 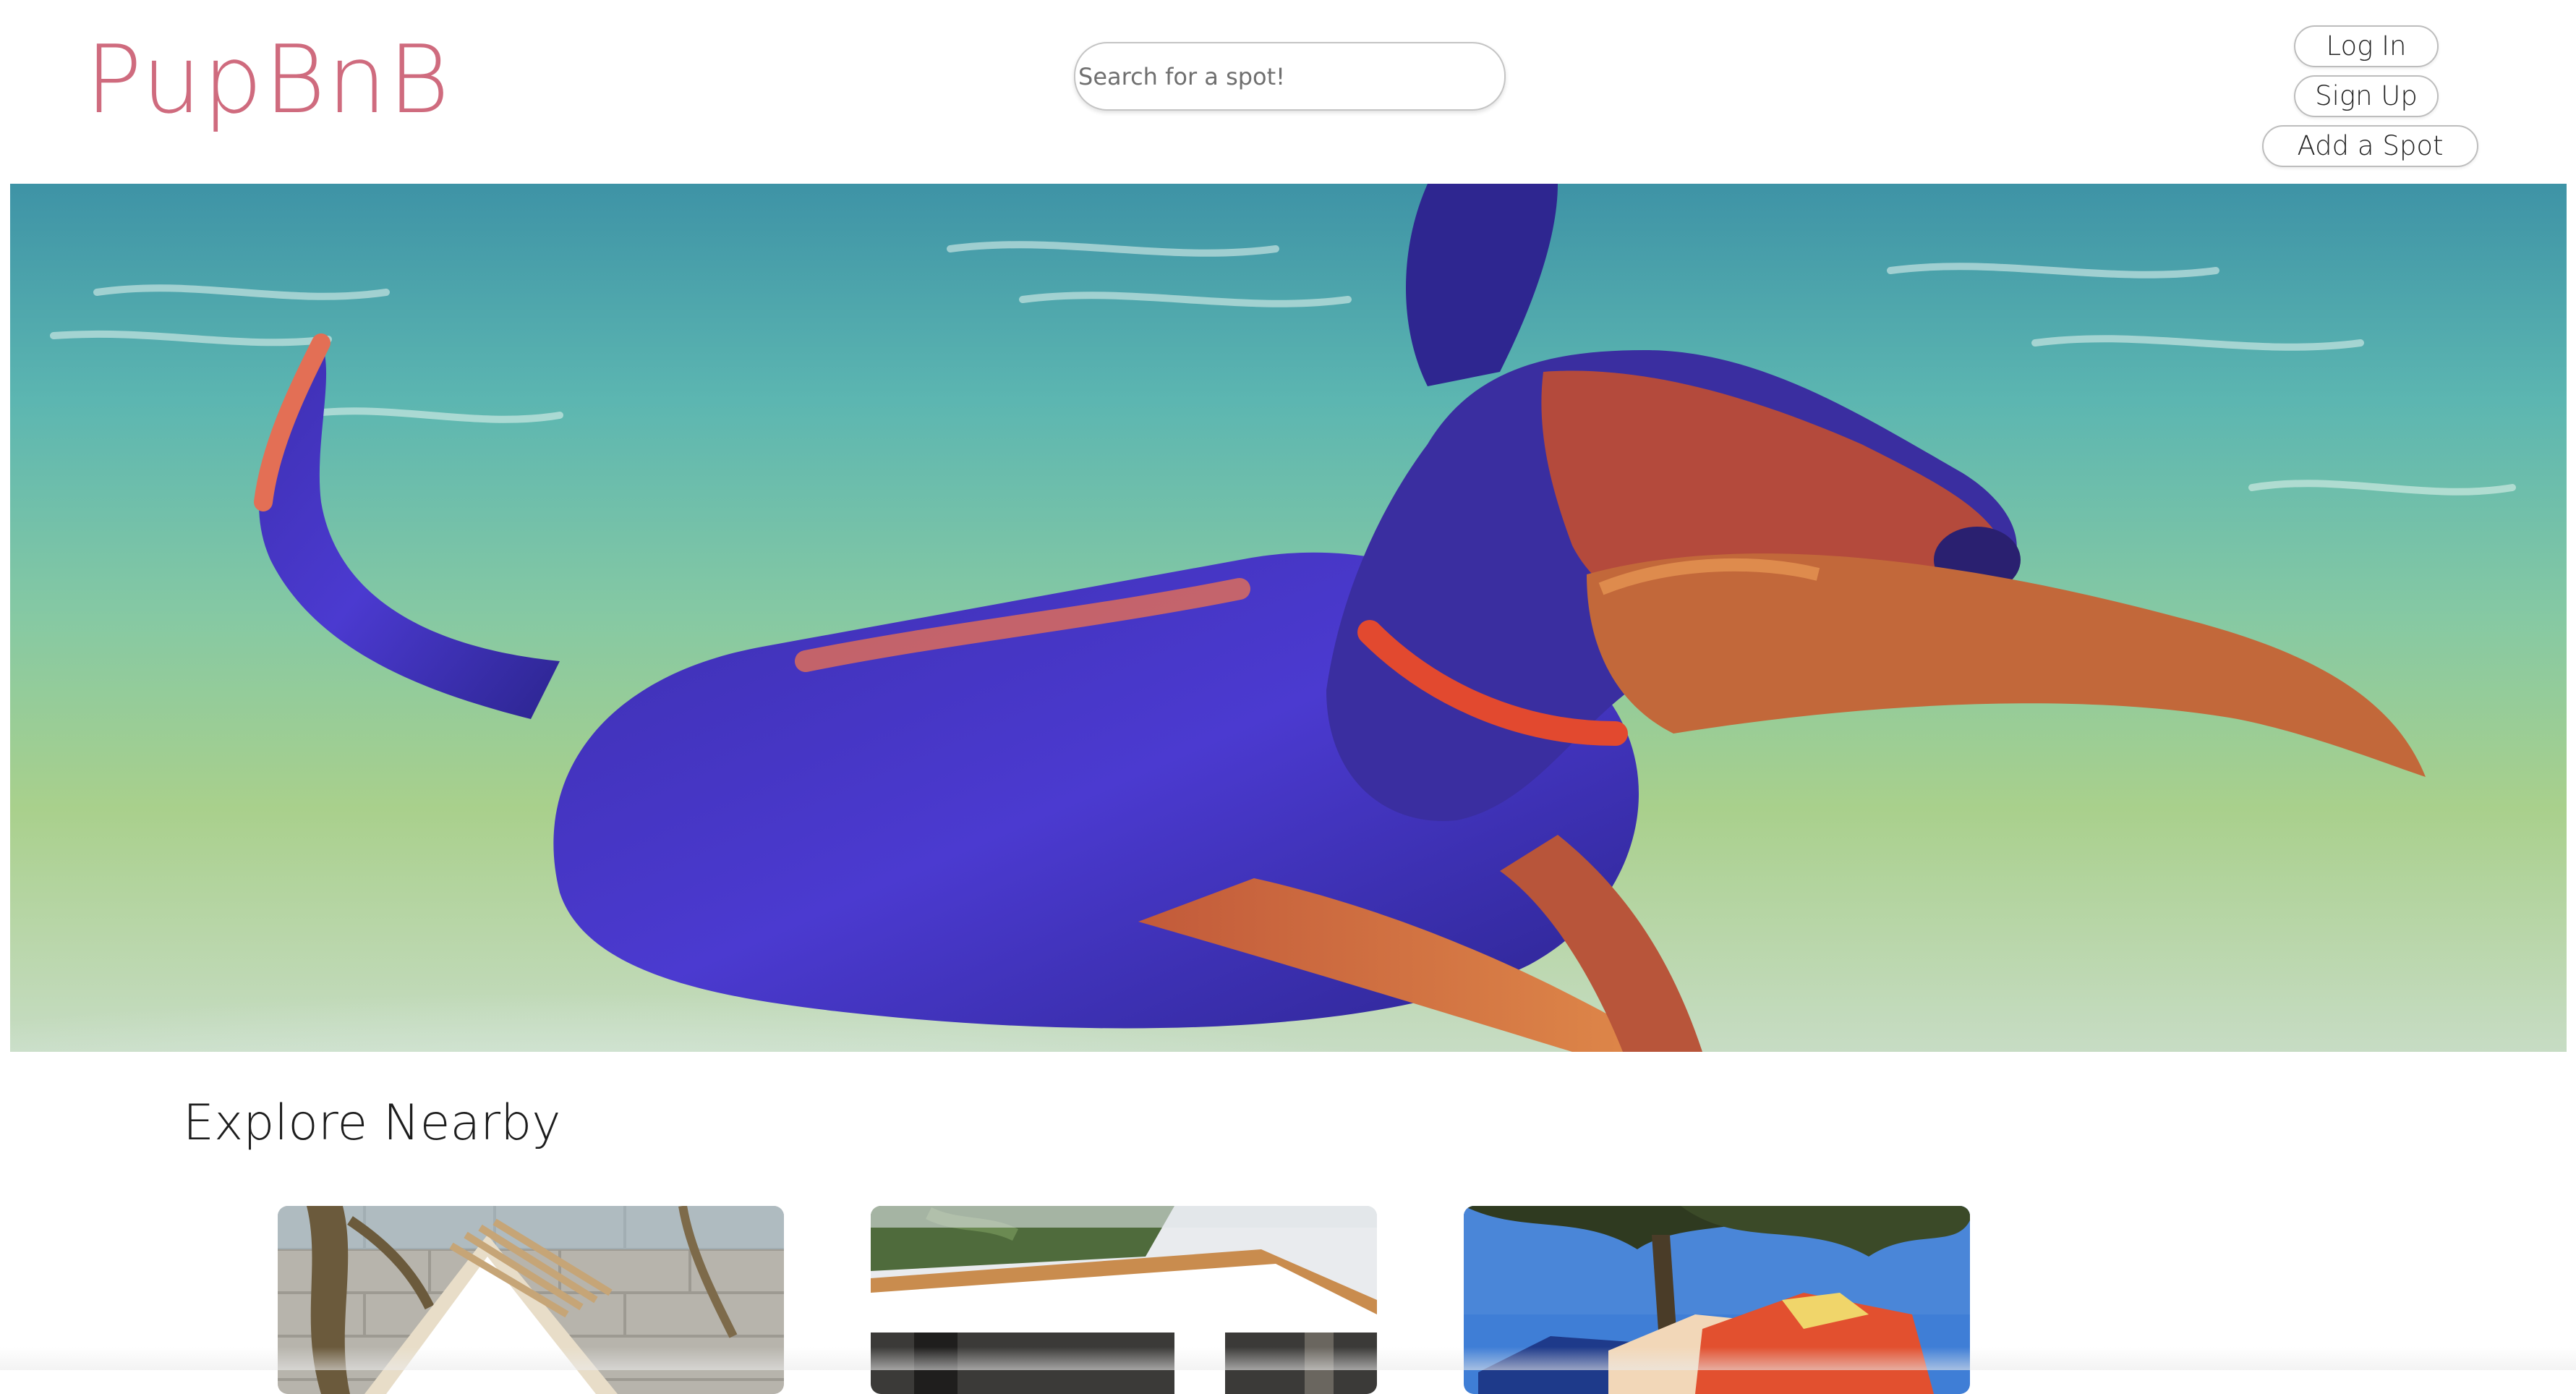 What do you see at coordinates (2366, 46) in the screenshot?
I see `login-button: Log In` at bounding box center [2366, 46].